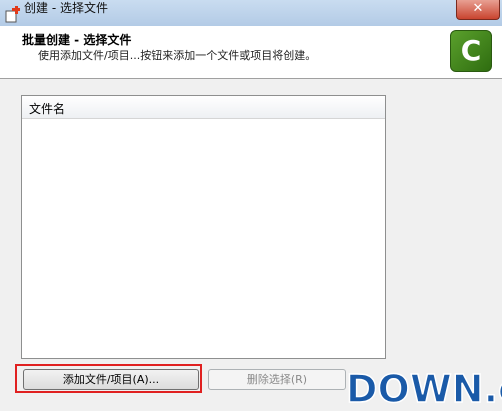 Image resolution: width=502 pixels, height=411 pixels. I want to click on page-title: 批量创建 - 选择文件, so click(77, 40).